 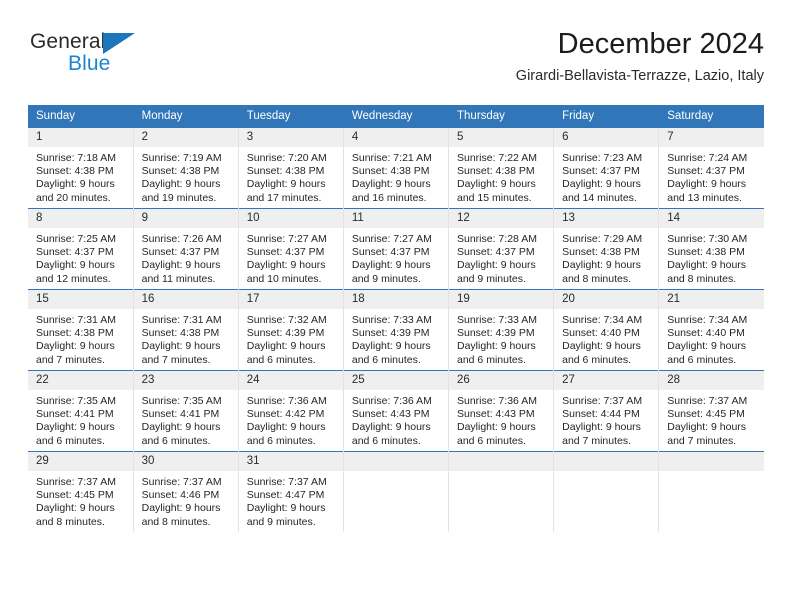 I want to click on day-number: 11, so click(x=395, y=218).